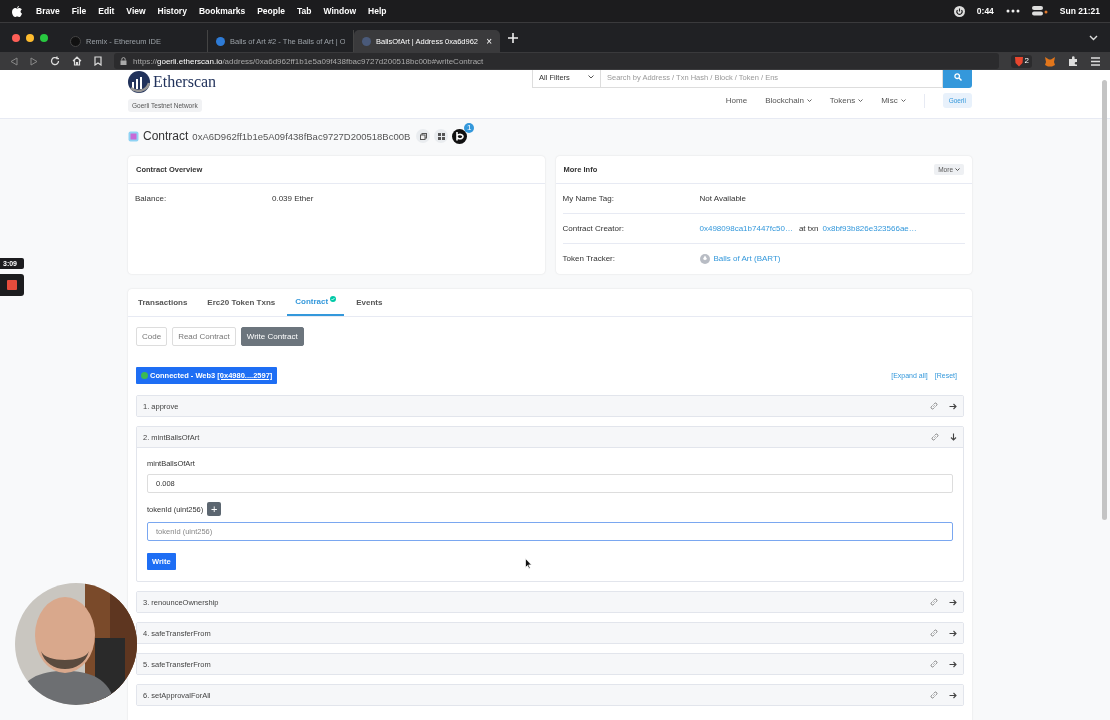  Describe the element at coordinates (846, 100) in the screenshot. I see `nav-link: Tokens` at that location.